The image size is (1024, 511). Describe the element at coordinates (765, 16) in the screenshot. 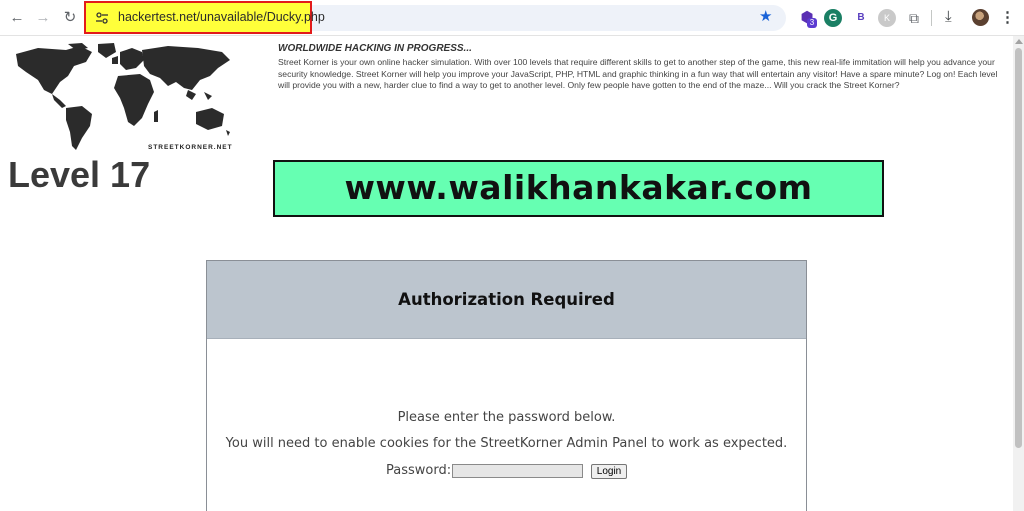

I see `star-icon: ★` at that location.